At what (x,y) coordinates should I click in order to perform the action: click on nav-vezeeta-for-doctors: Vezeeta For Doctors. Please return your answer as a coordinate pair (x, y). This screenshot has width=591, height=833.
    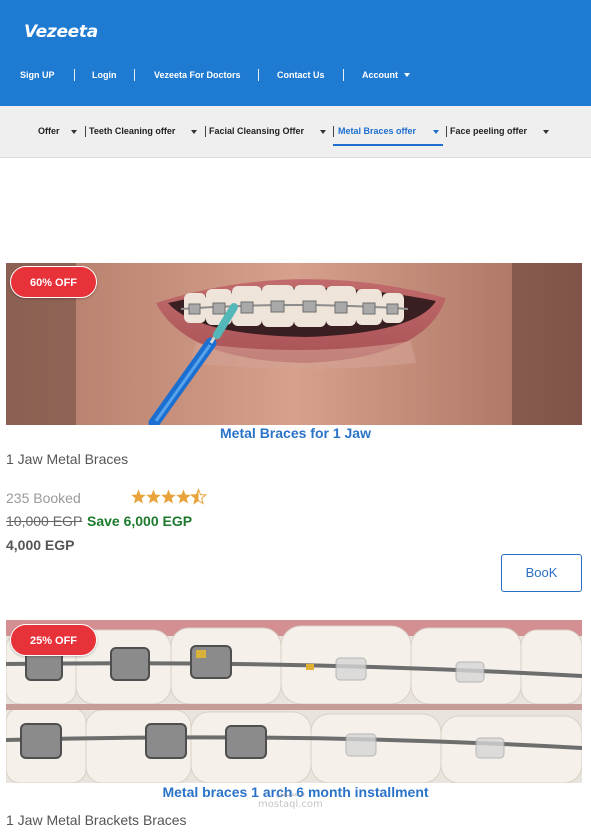
    Looking at the image, I should click on (197, 75).